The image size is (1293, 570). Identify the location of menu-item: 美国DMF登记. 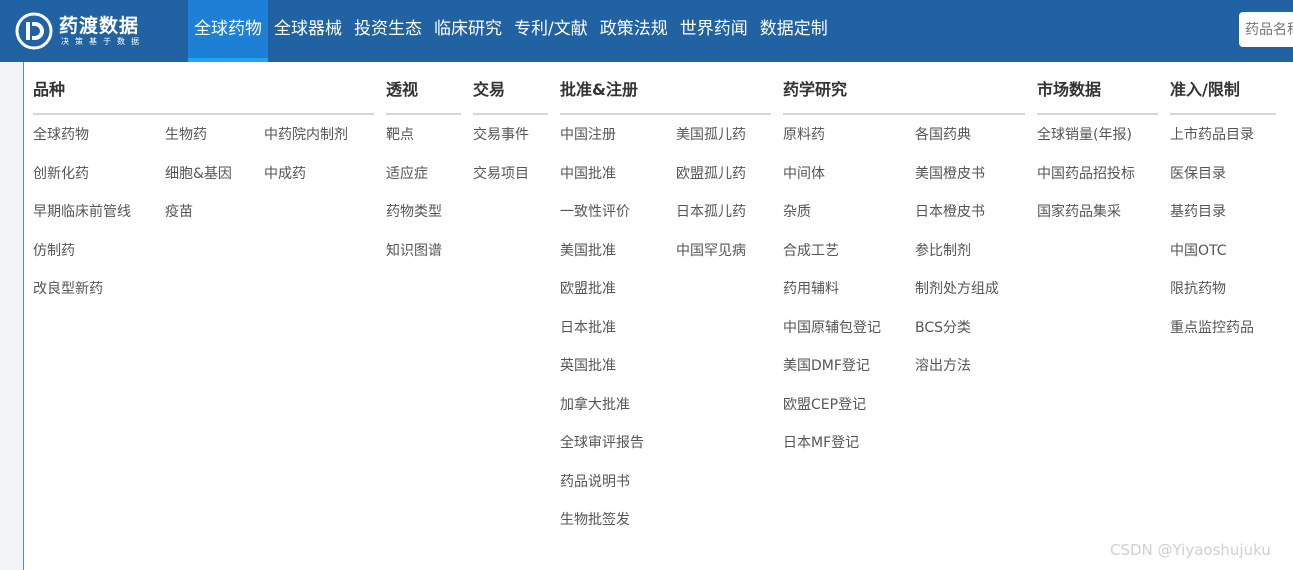
(826, 366).